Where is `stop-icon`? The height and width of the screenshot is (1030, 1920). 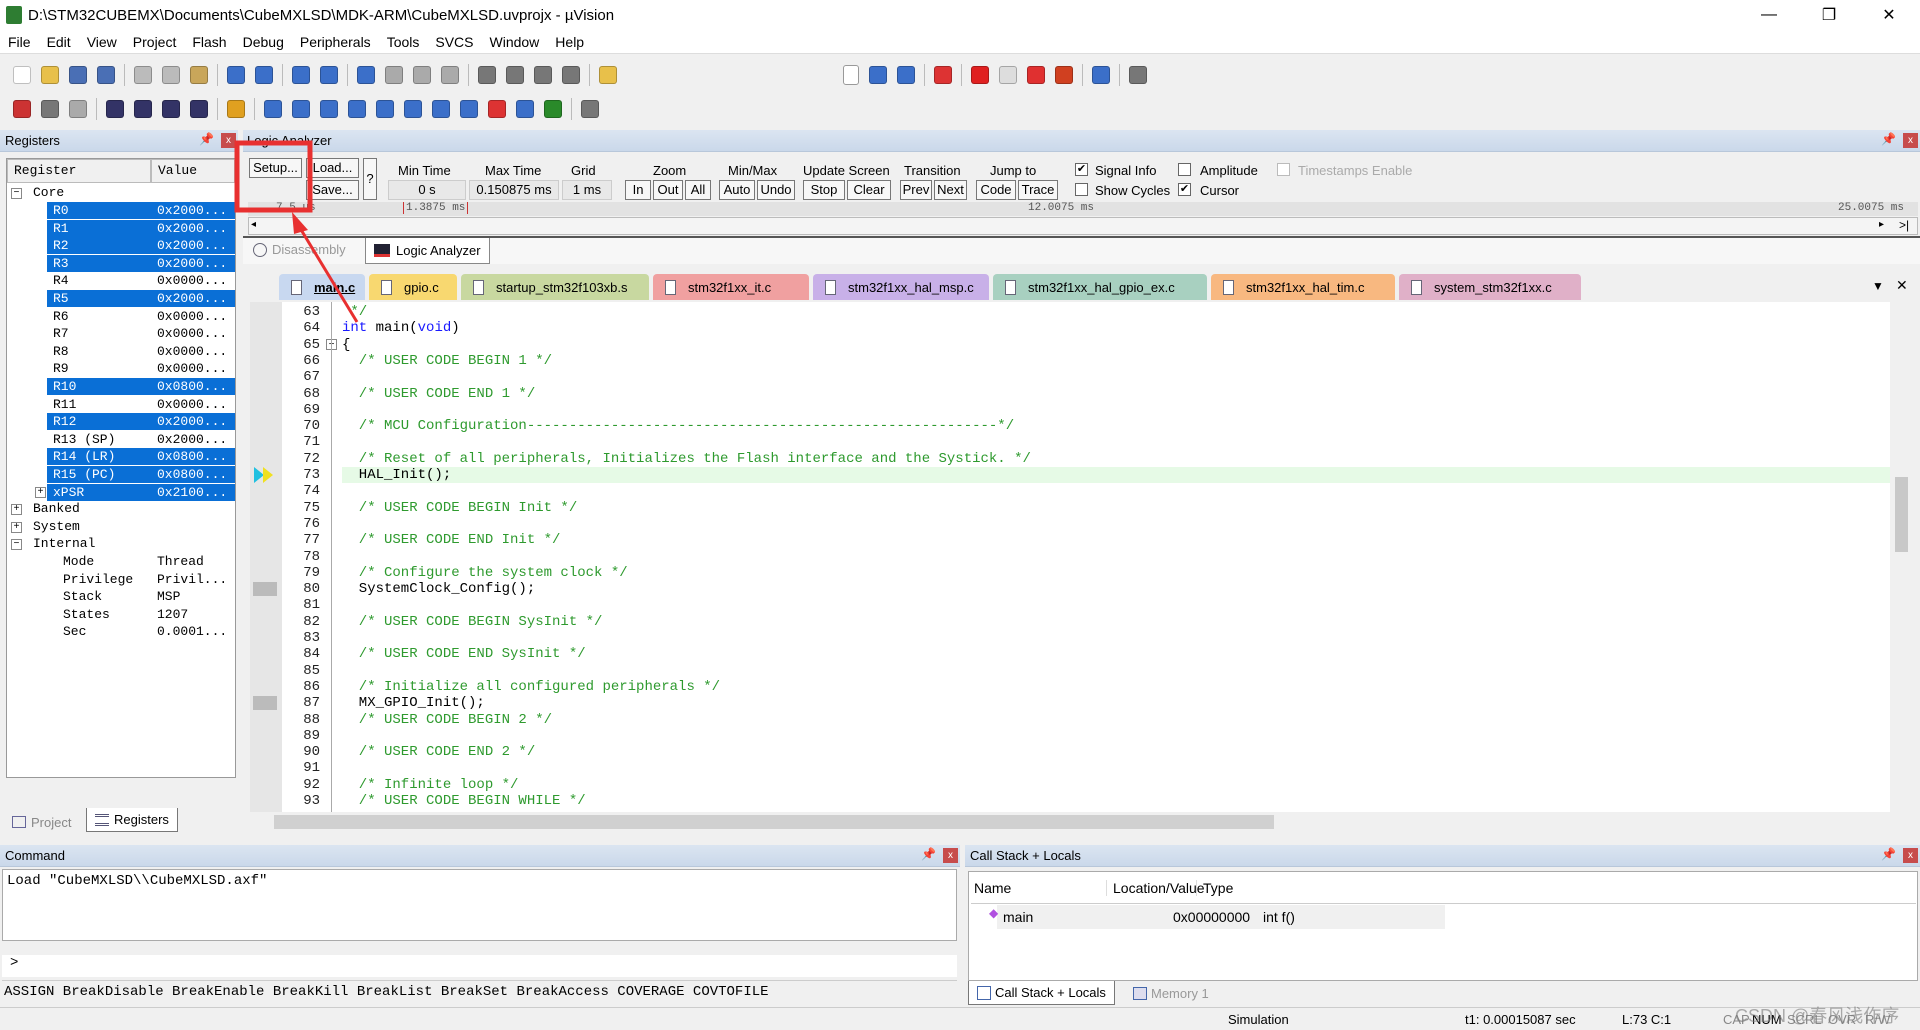
stop-icon is located at coordinates (78, 109).